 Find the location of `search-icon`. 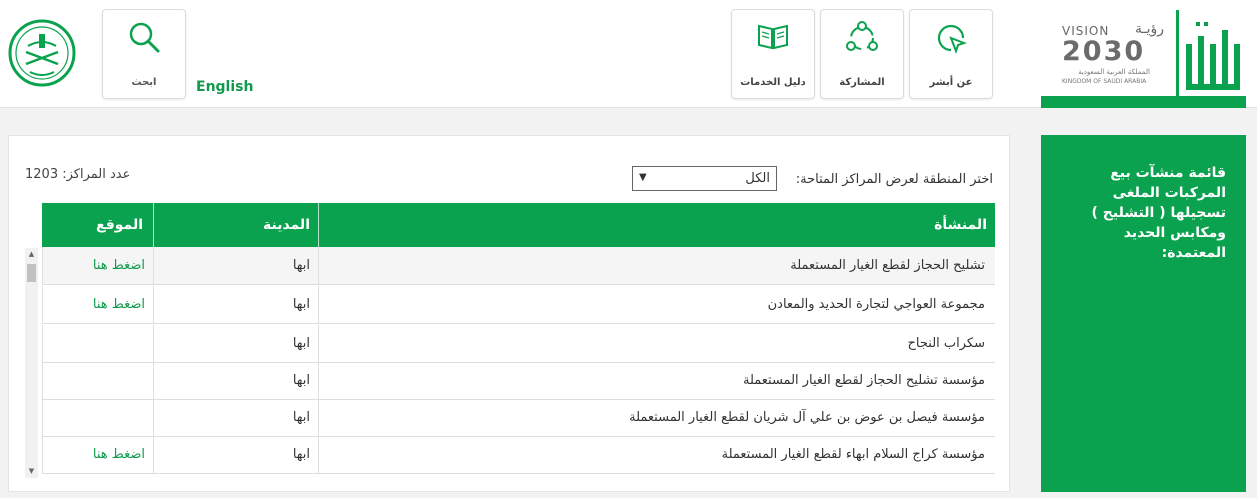

search-icon is located at coordinates (144, 37).